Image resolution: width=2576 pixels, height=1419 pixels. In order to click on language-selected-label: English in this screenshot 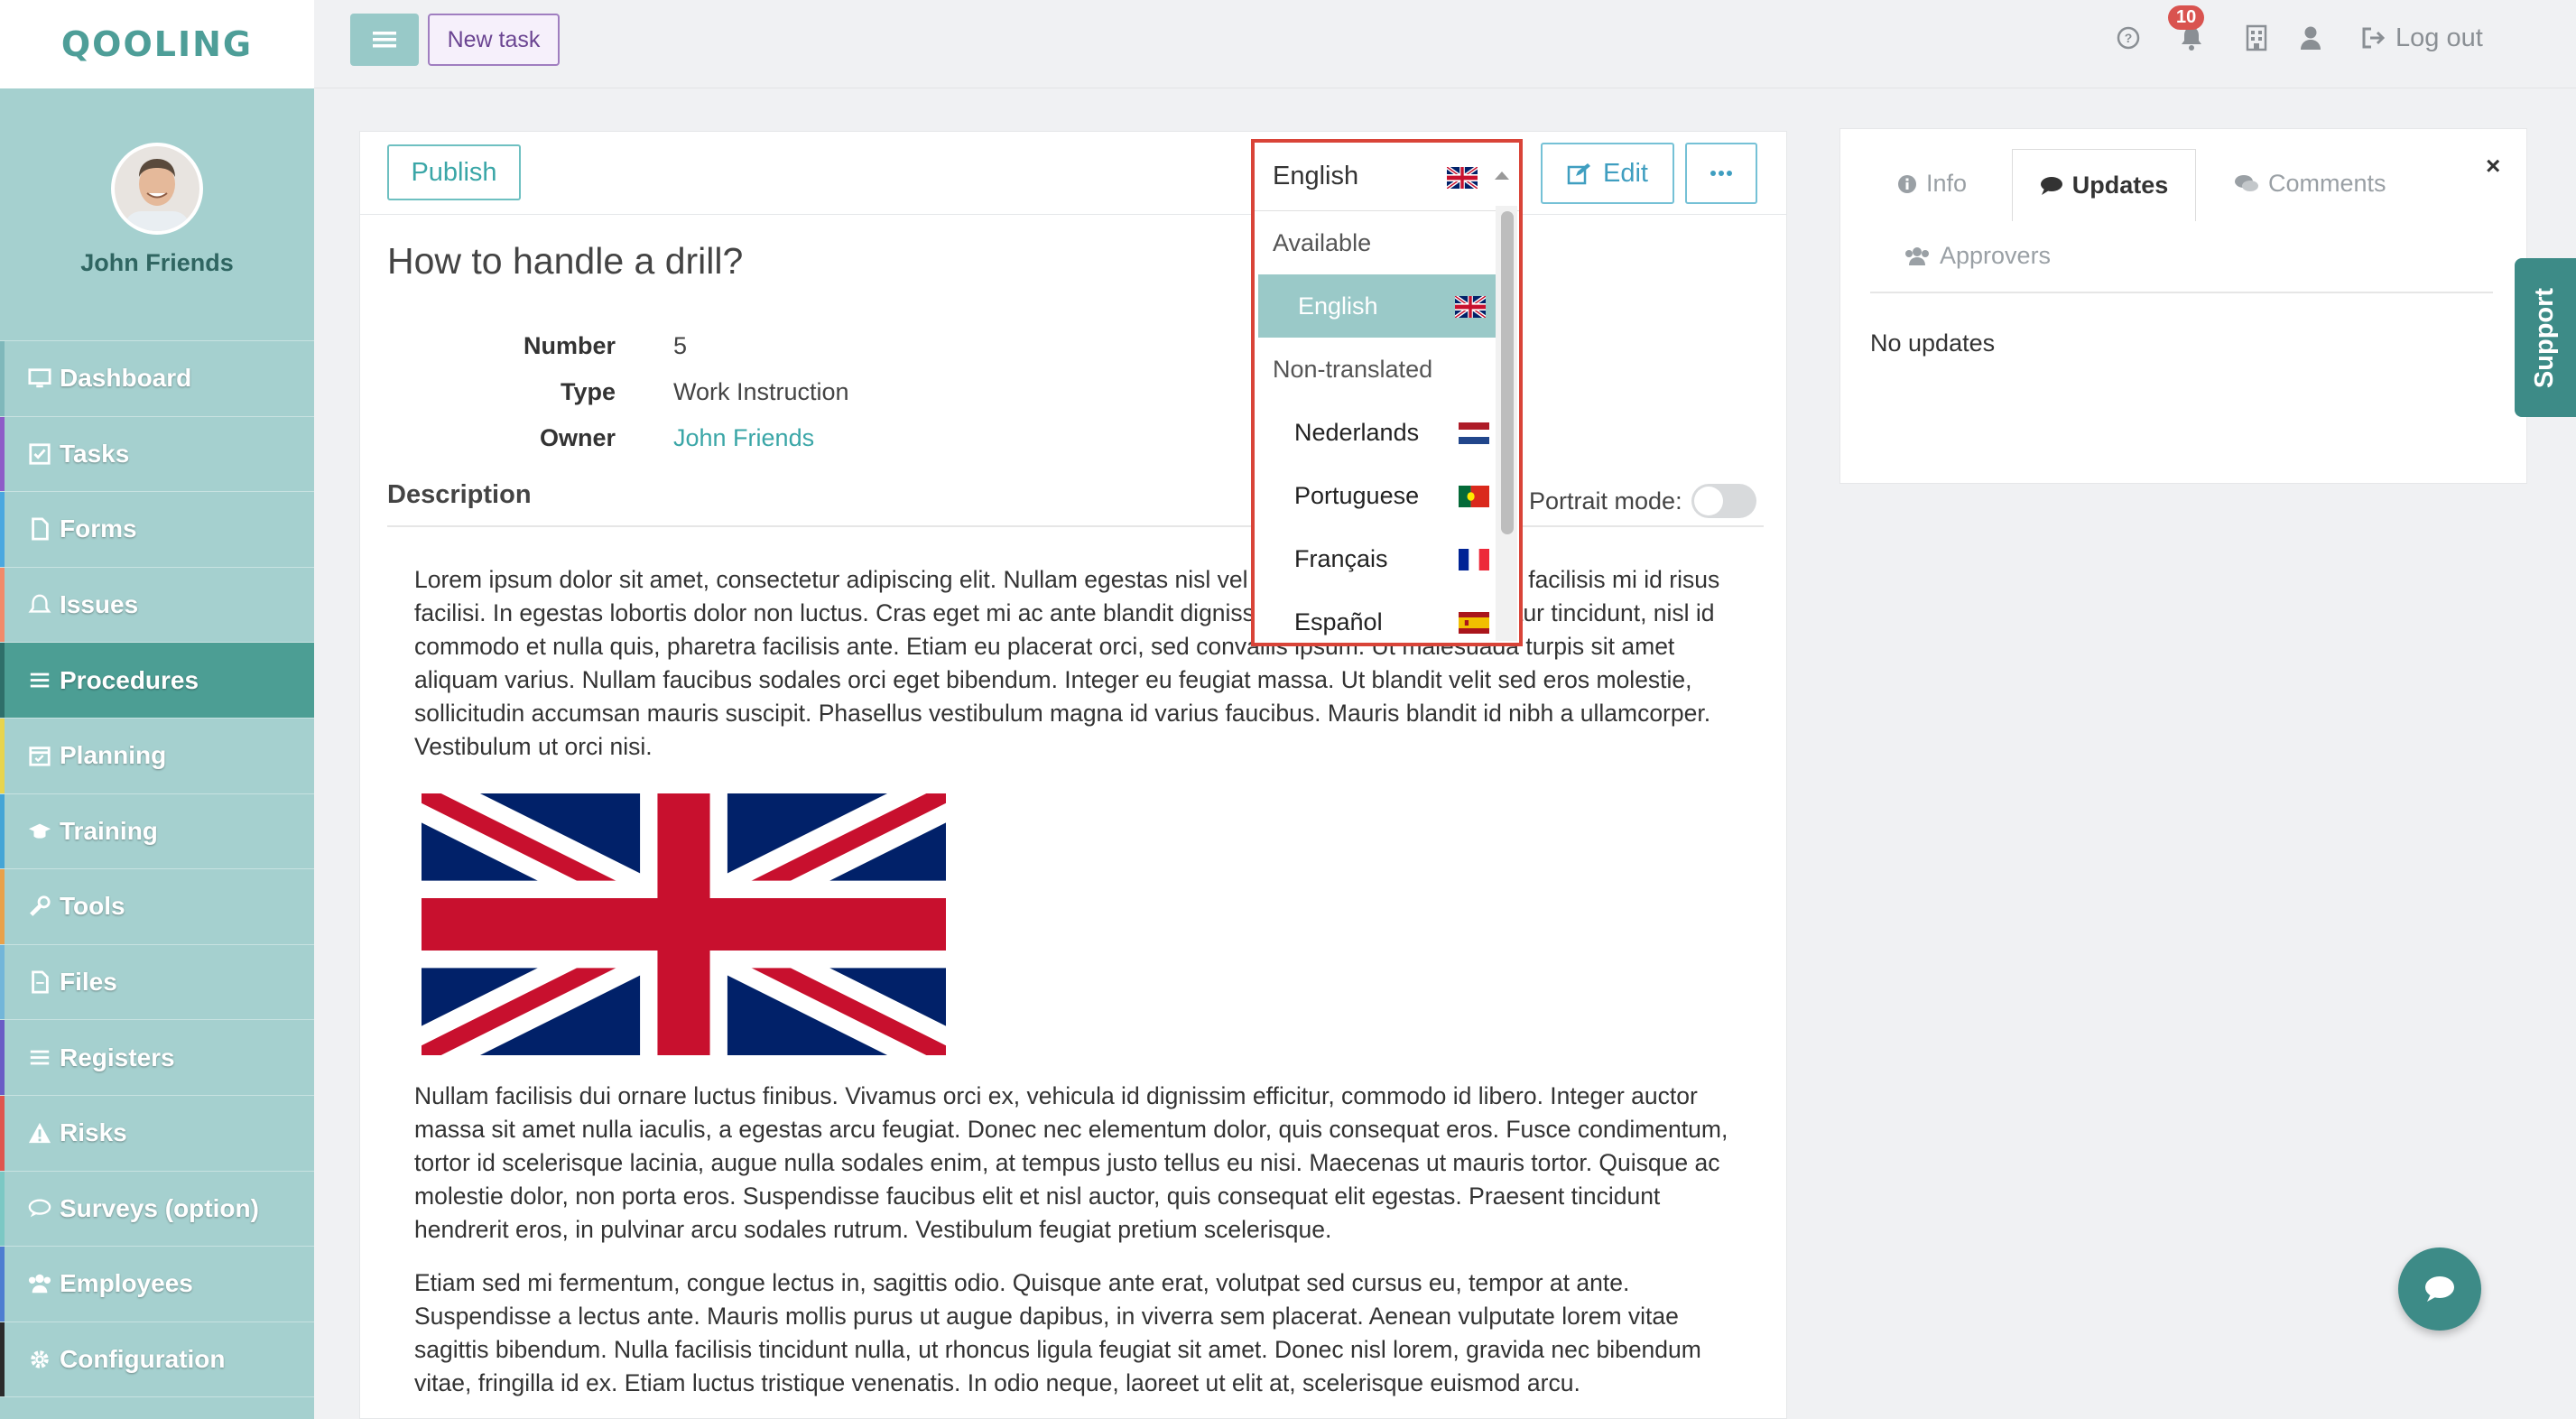, I will do `click(1316, 176)`.